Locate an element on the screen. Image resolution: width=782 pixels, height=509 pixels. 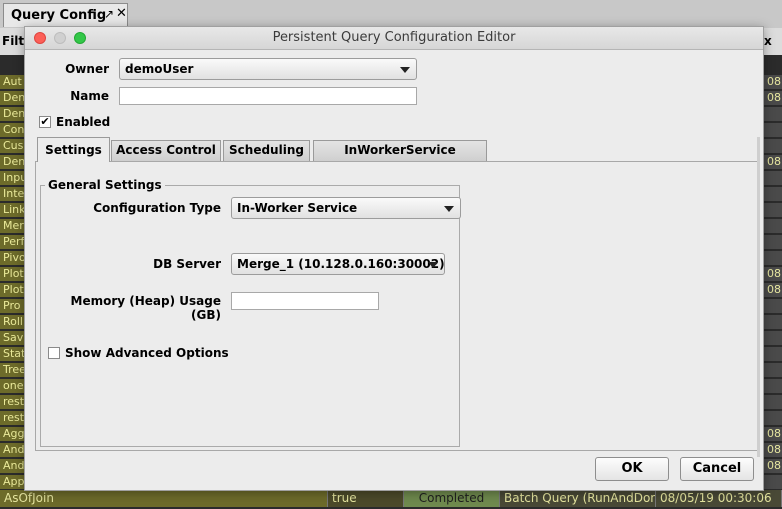
date-cell: 08/05/19 00:30:06 is located at coordinates (719, 498).